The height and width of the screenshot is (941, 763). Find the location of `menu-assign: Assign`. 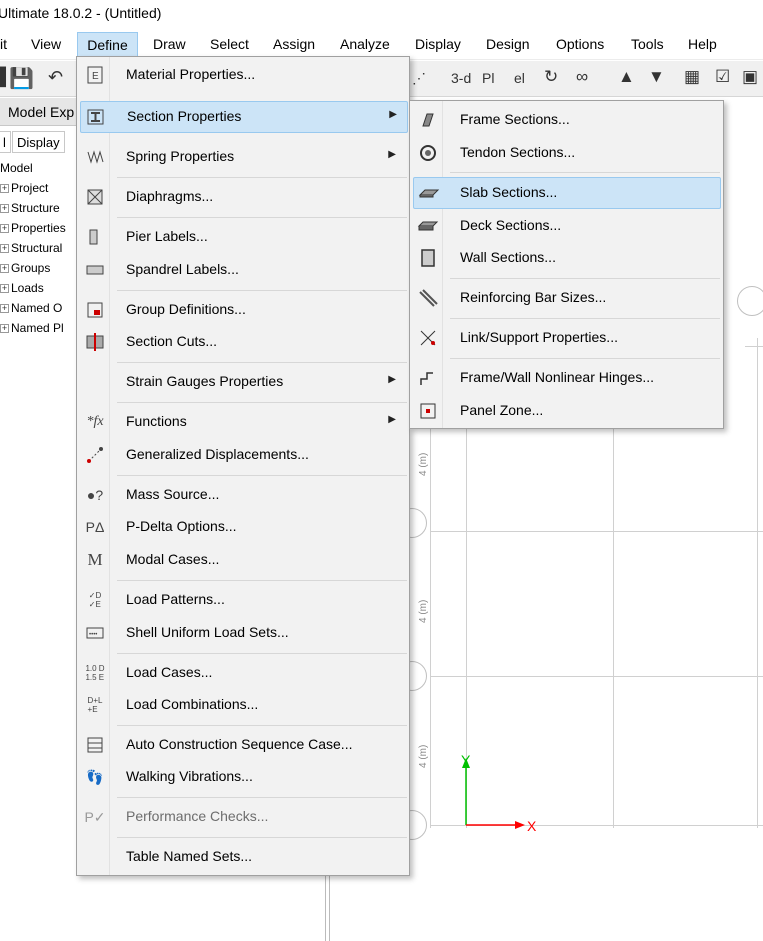

menu-assign: Assign is located at coordinates (294, 44).